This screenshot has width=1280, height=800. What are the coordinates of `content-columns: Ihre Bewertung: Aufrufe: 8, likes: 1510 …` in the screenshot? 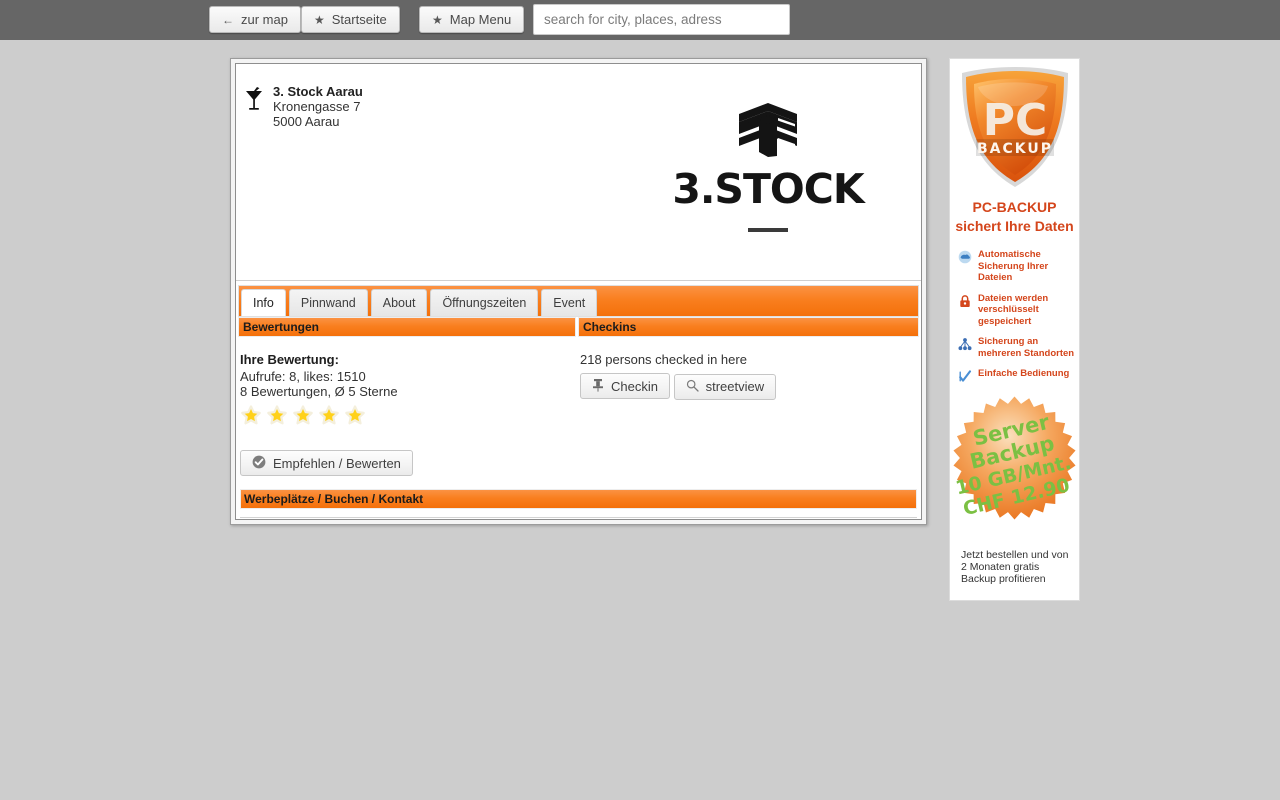 It's located at (578, 410).